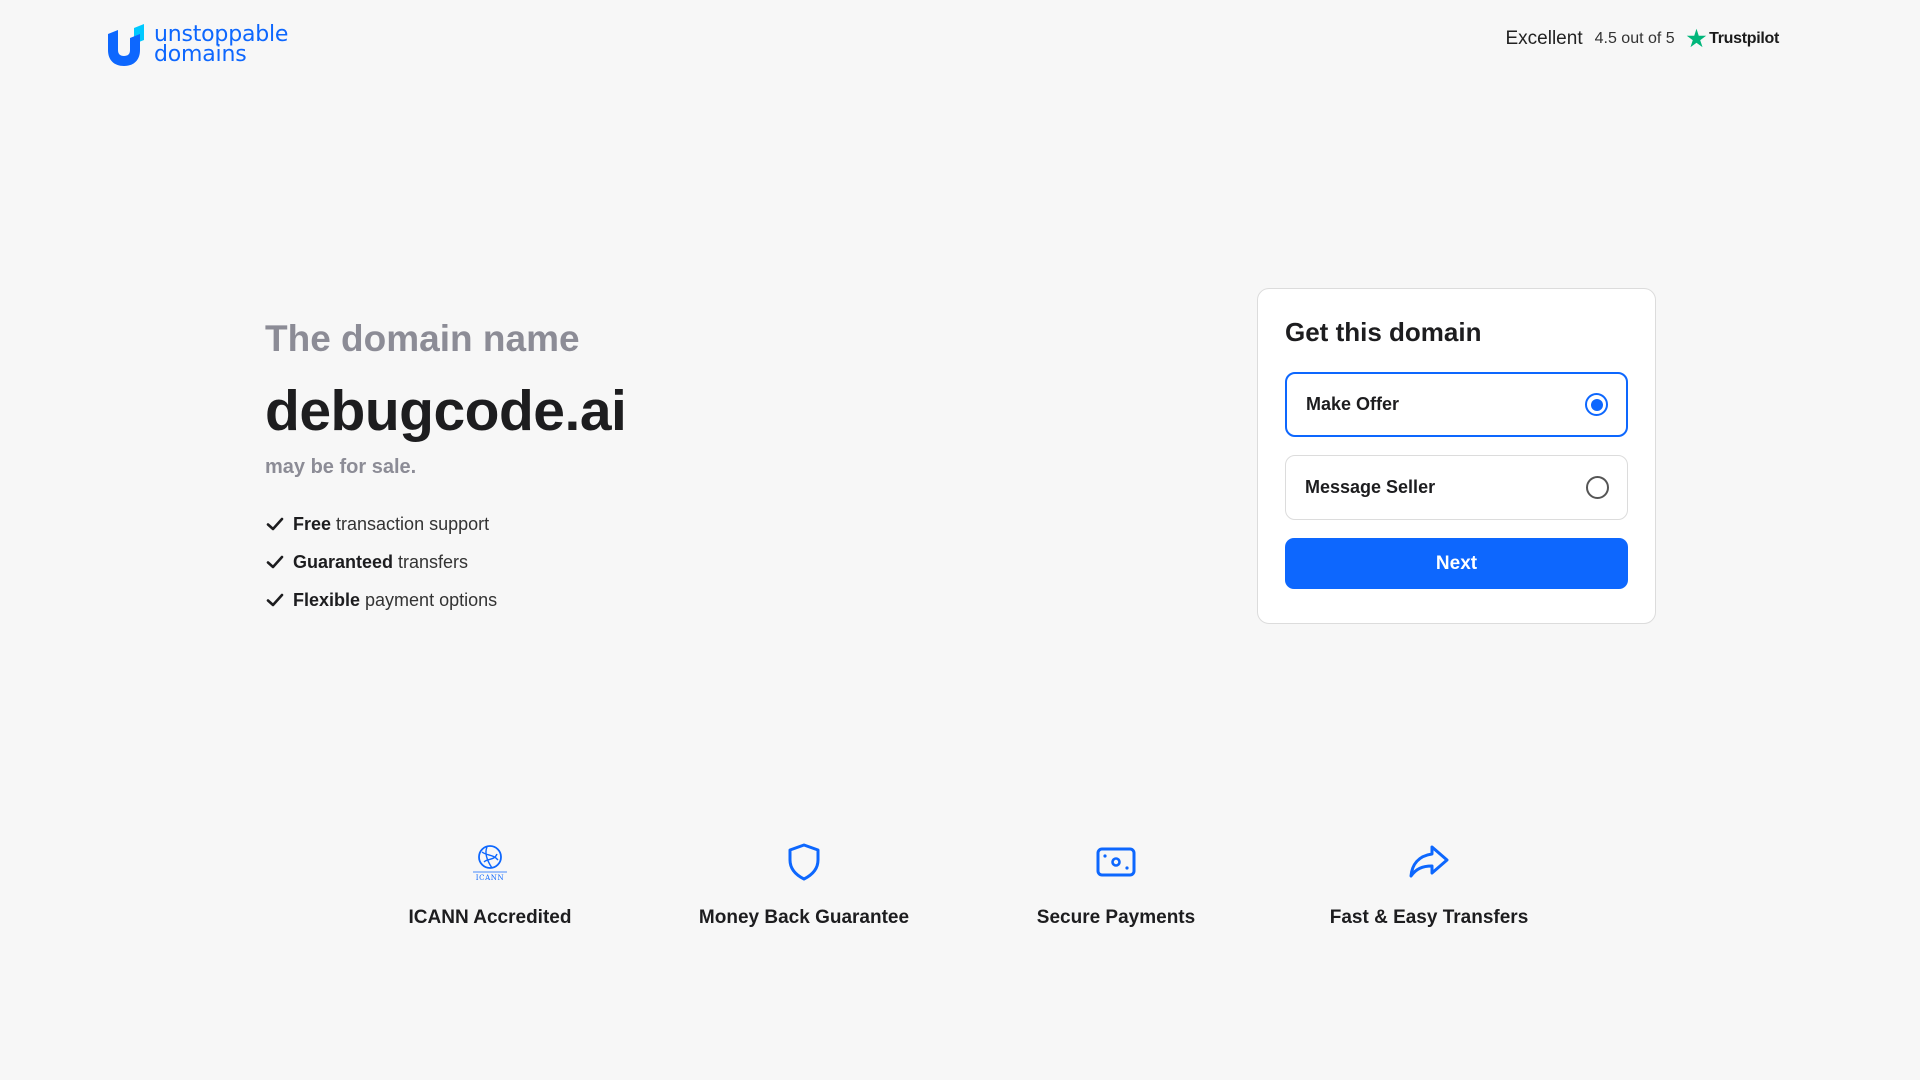  What do you see at coordinates (1116, 862) in the screenshot?
I see `payment-card-icon` at bounding box center [1116, 862].